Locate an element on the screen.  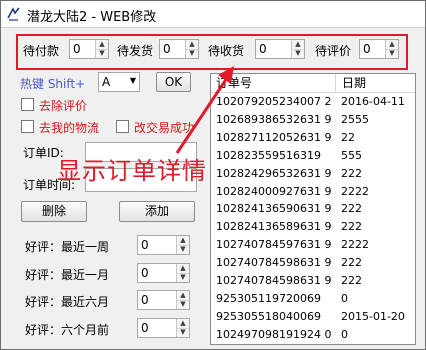
review-month-spinner: 0 ▲ ▼ is located at coordinates (163, 273).